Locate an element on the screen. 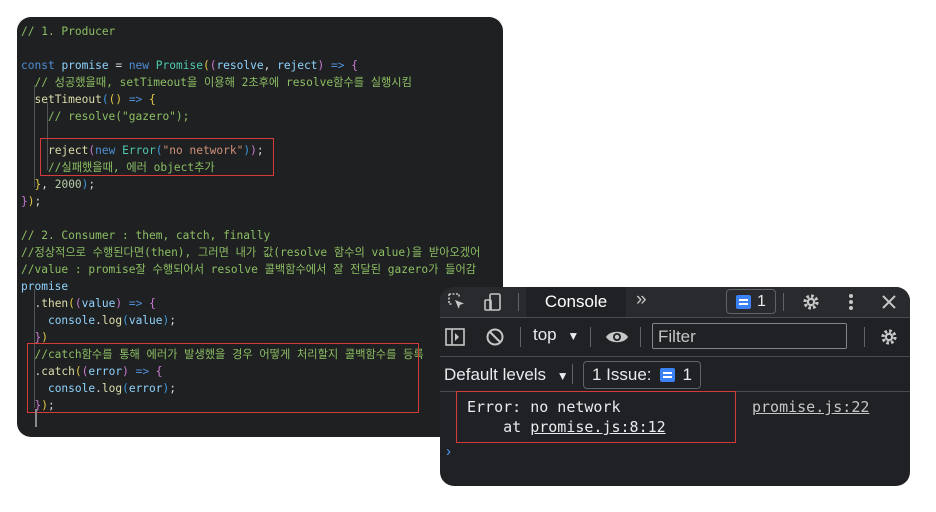  source-link: promise.js:22 is located at coordinates (810, 407).